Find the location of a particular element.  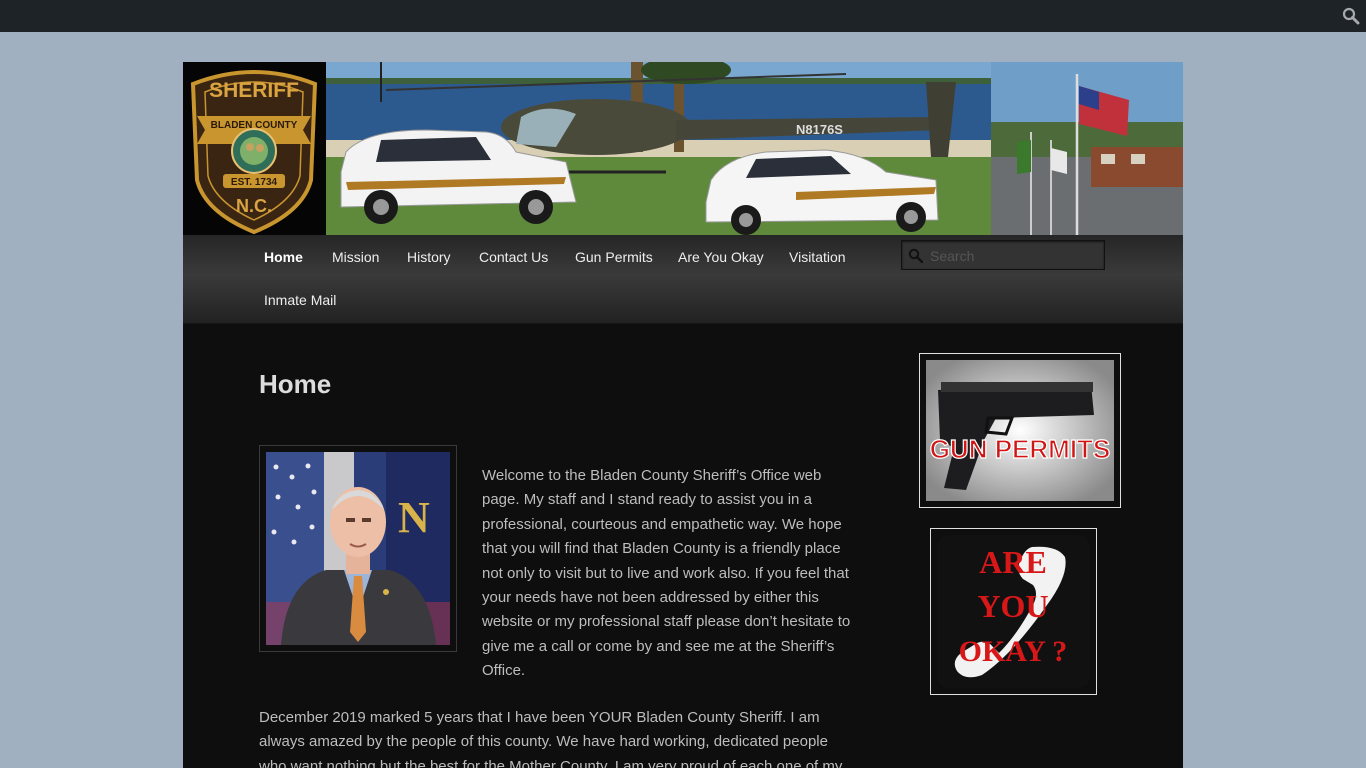

nav-item-gun-permits: Gun Permits is located at coordinates (614, 257).